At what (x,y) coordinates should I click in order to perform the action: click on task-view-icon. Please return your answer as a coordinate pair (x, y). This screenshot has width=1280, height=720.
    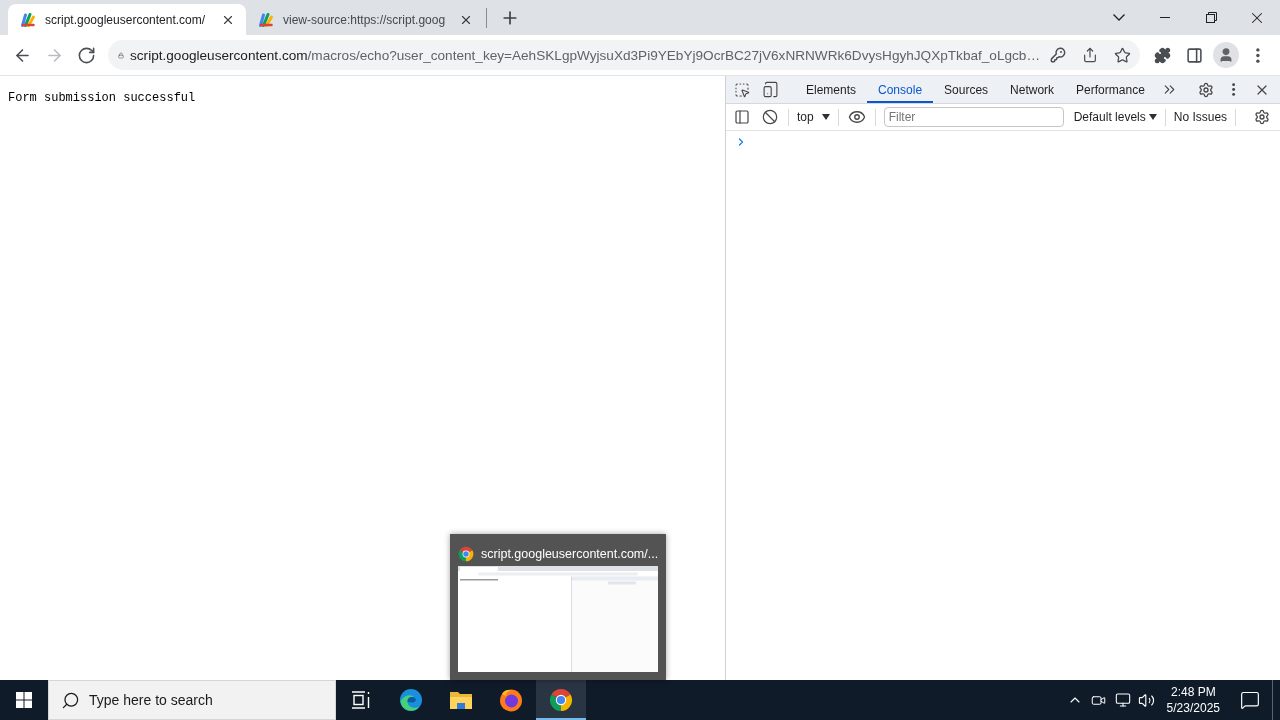
    Looking at the image, I should click on (361, 700).